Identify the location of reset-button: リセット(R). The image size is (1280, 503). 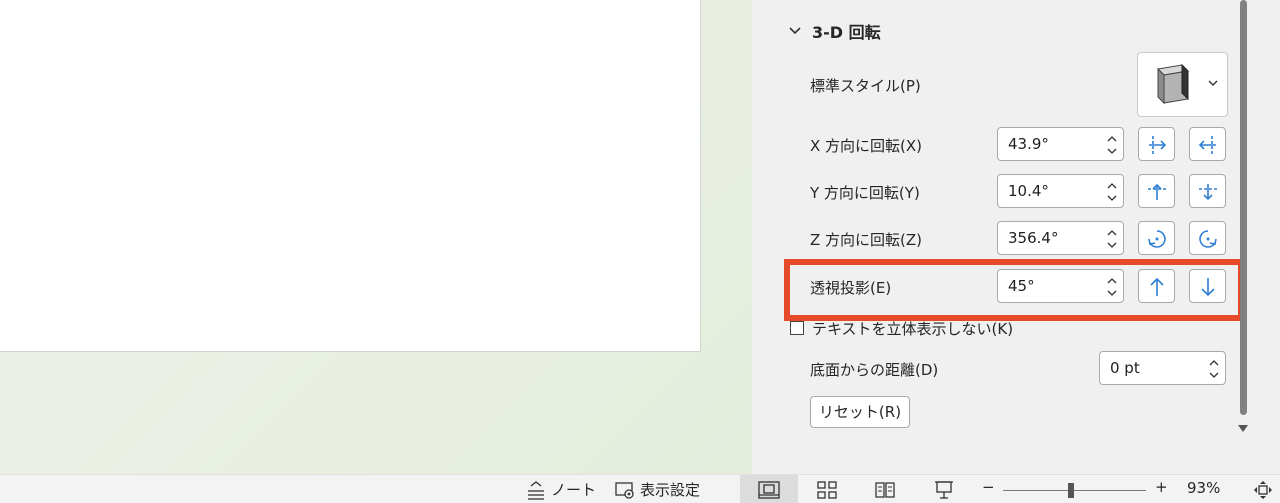
(860, 412).